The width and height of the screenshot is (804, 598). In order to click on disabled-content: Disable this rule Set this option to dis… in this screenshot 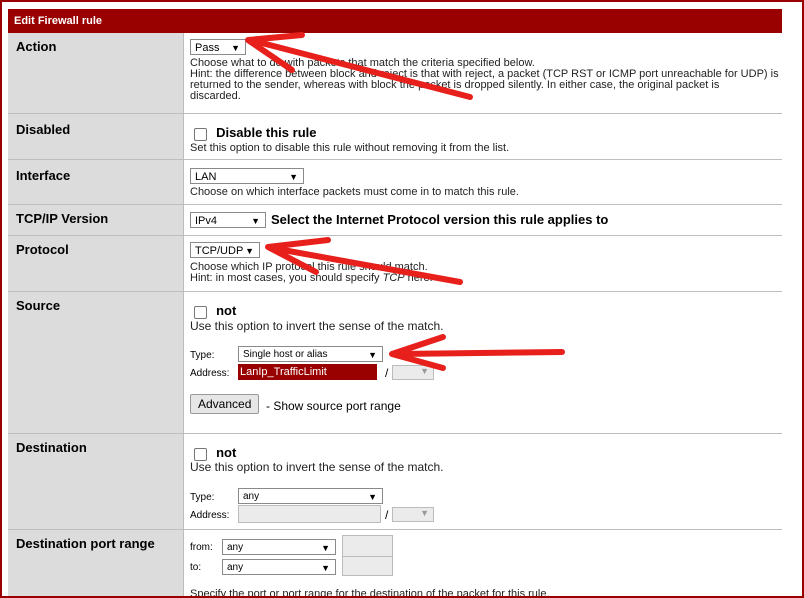, I will do `click(486, 136)`.